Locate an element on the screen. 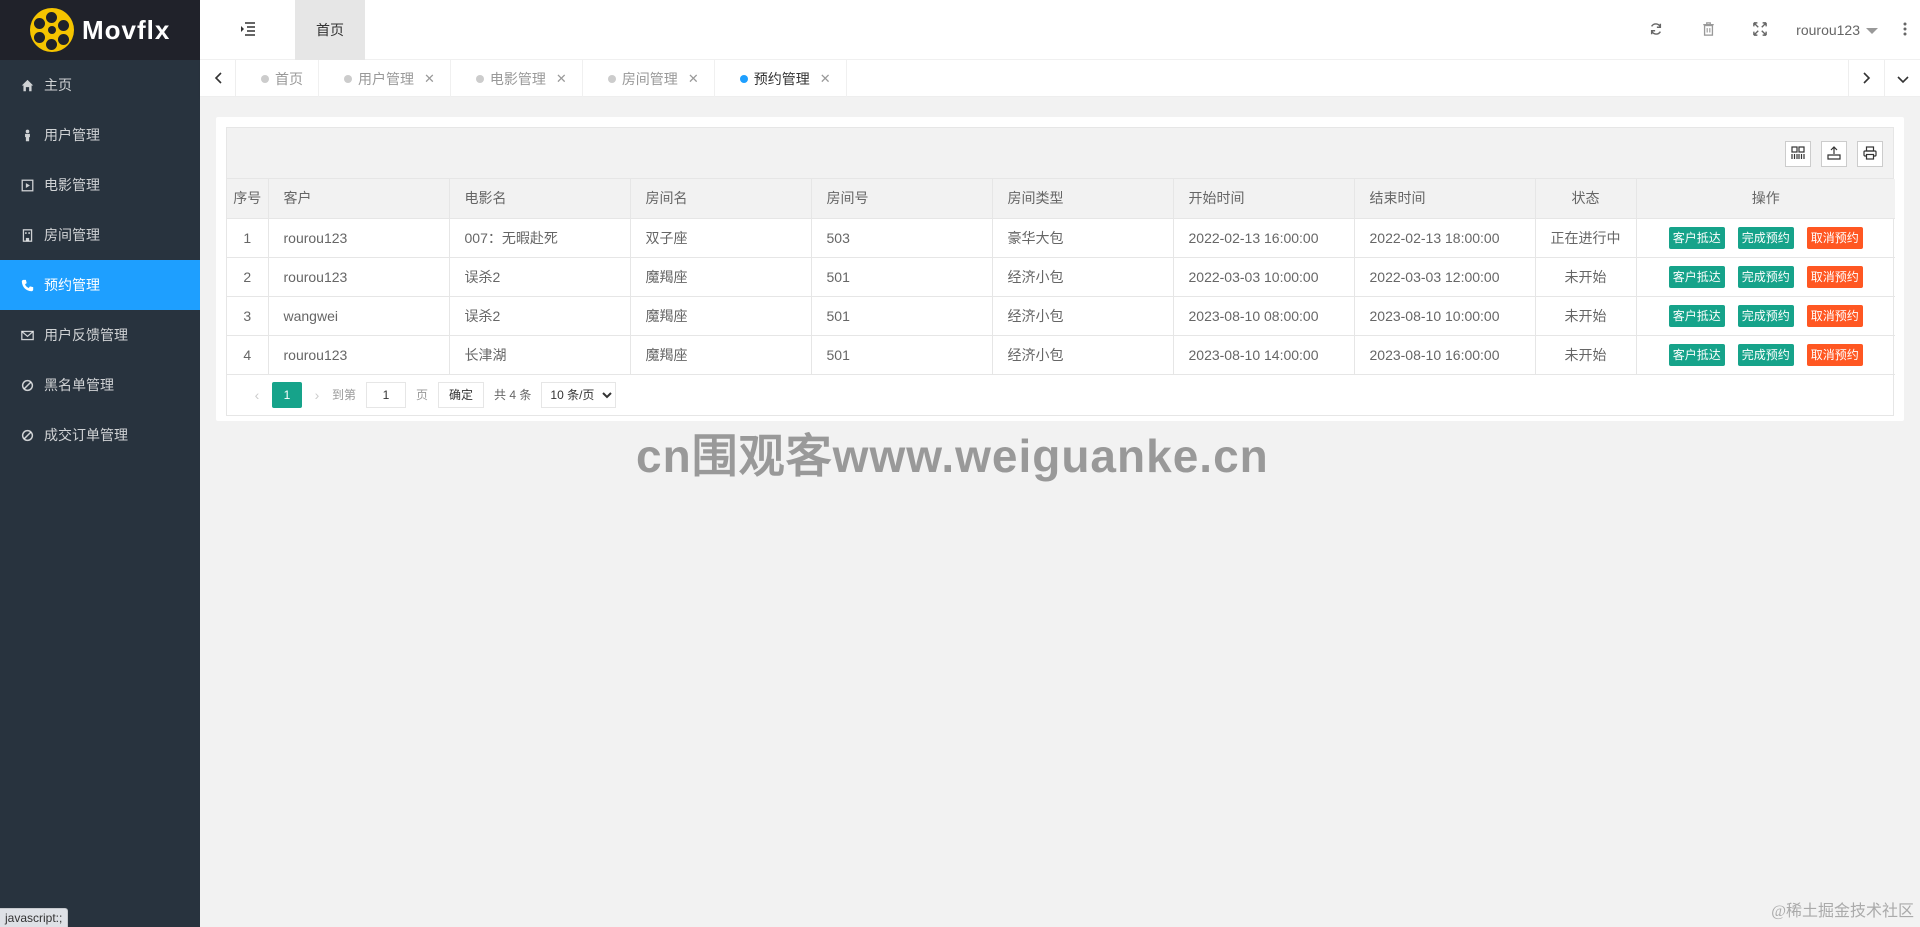 This screenshot has width=1920, height=927. phone-icon is located at coordinates (27, 285).